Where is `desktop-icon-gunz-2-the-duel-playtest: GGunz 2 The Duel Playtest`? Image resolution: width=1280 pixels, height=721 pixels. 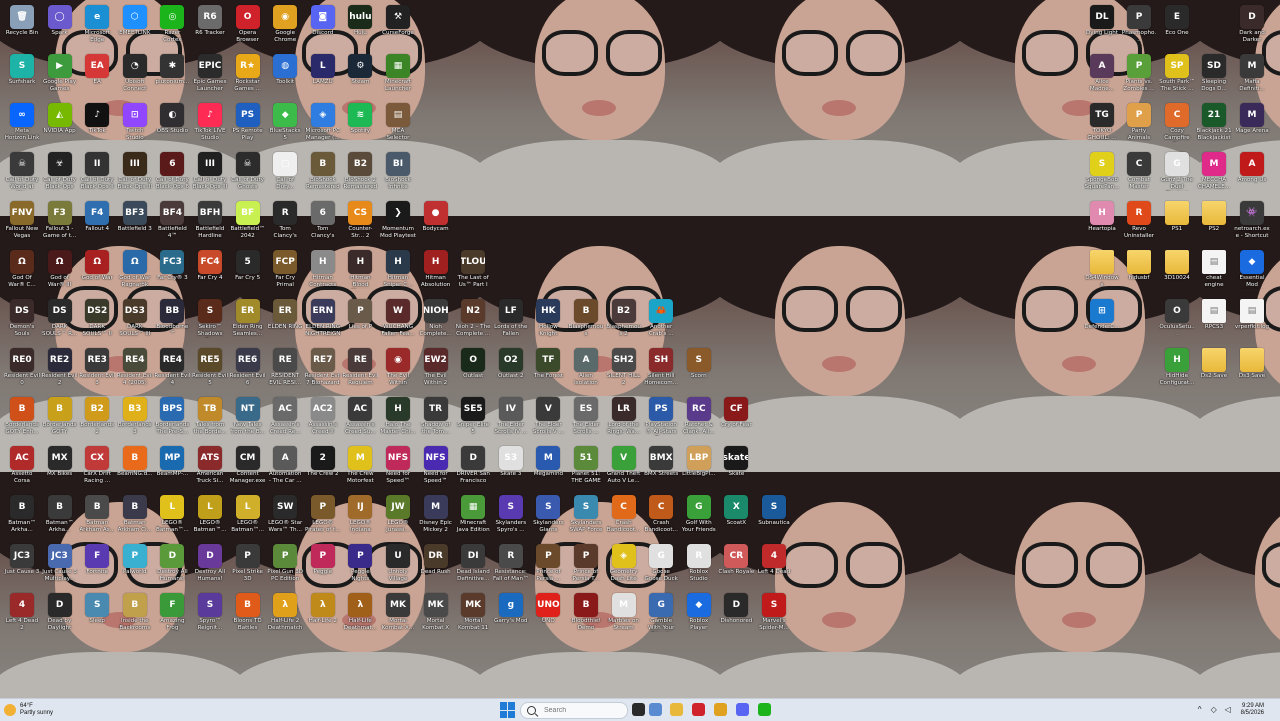 desktop-icon-gunz-2-the-duel-playtest: GGunz 2 The Duel Playtest is located at coordinates (1177, 173).